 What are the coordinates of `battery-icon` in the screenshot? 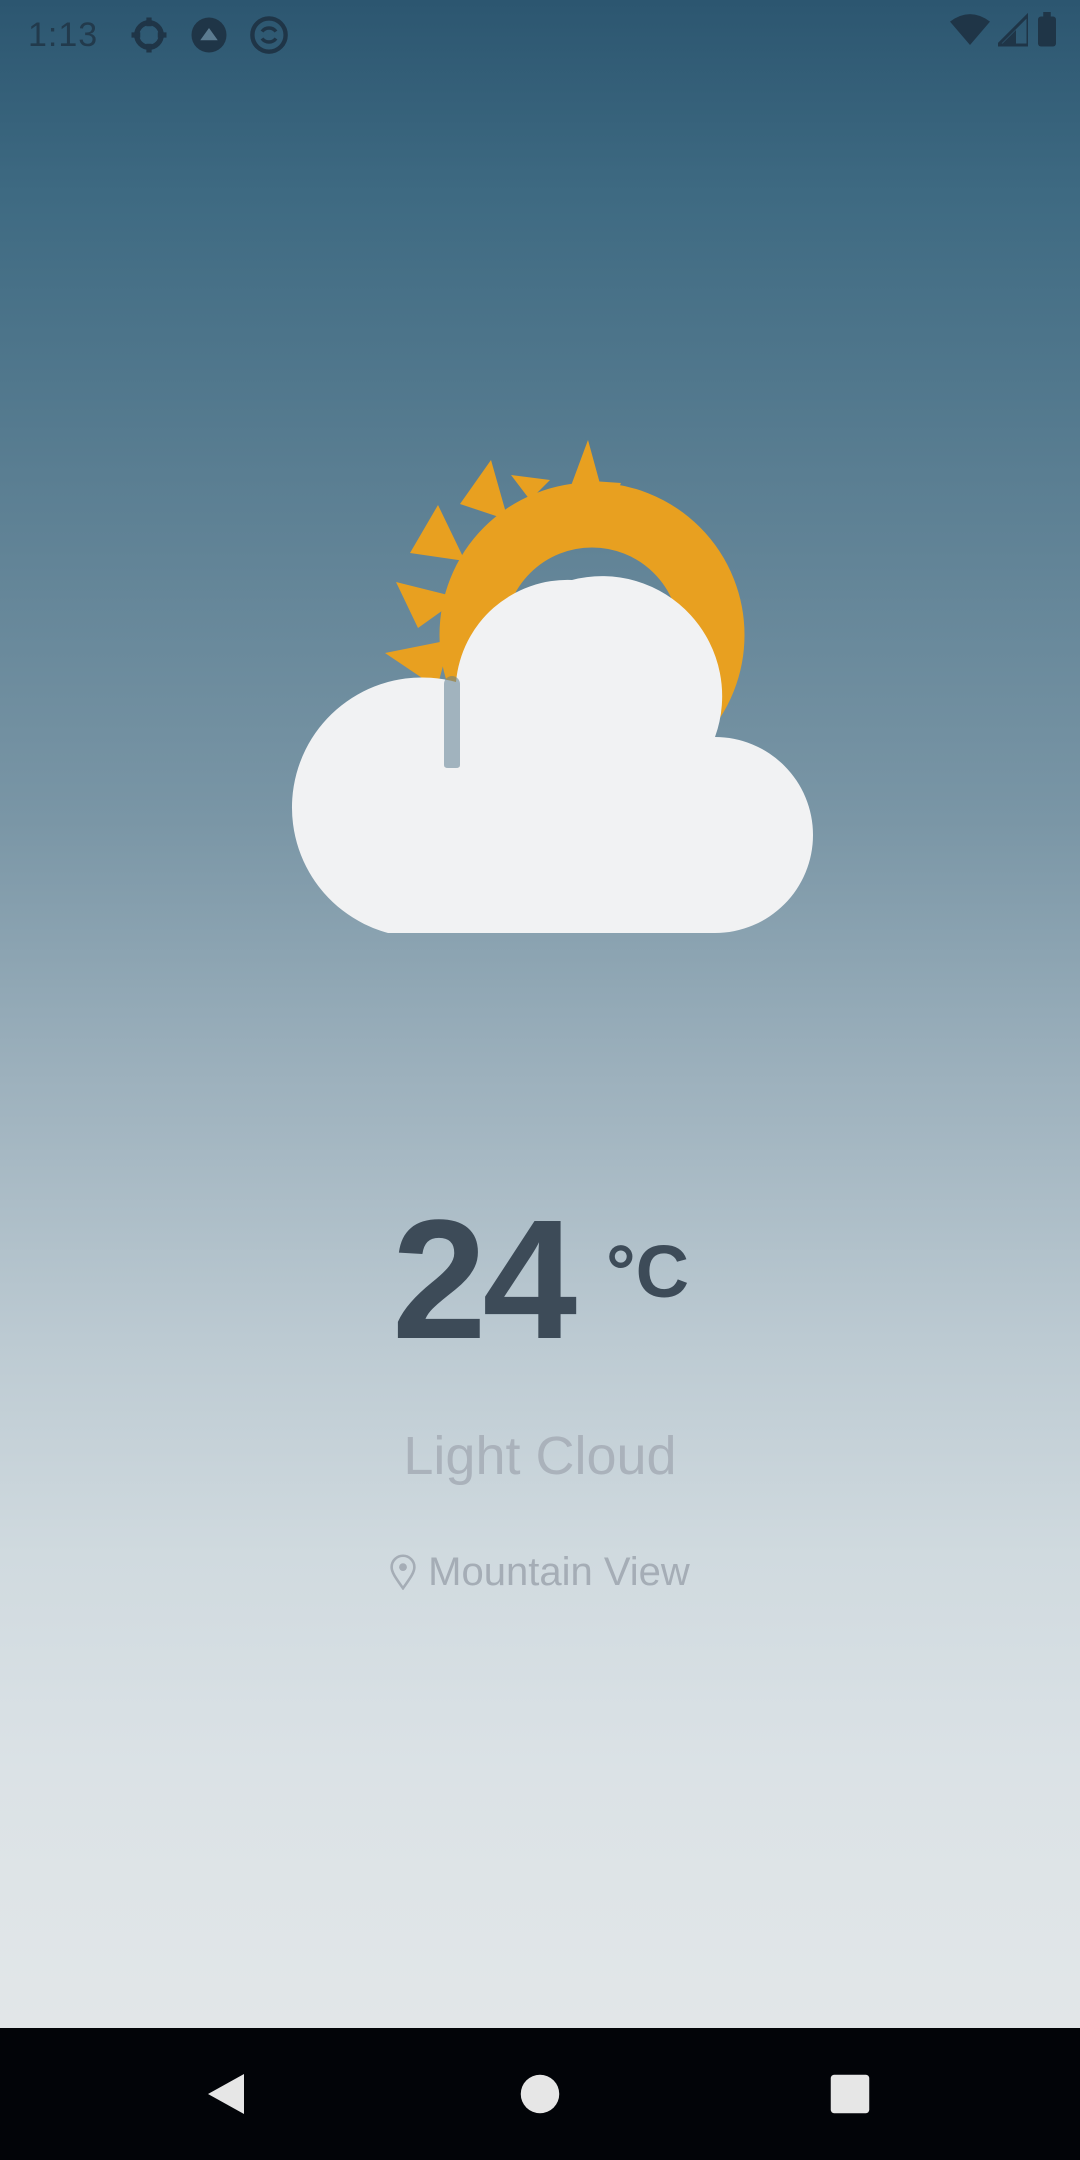 It's located at (1047, 29).